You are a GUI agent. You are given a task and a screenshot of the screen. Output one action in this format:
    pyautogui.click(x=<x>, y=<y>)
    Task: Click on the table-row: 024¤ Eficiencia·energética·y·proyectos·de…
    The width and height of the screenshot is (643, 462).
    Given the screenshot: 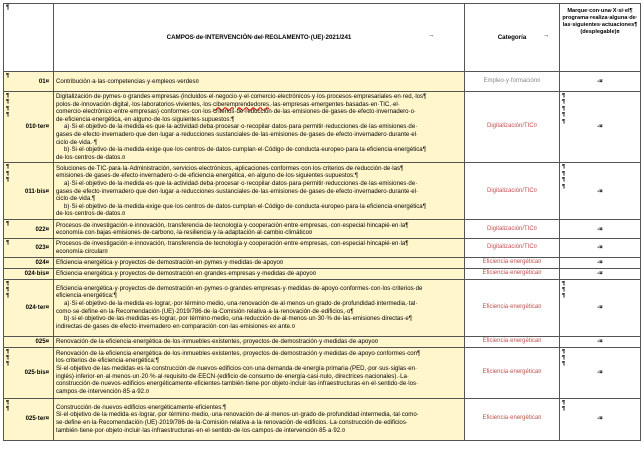 What is the action you would take?
    pyautogui.click(x=322, y=262)
    